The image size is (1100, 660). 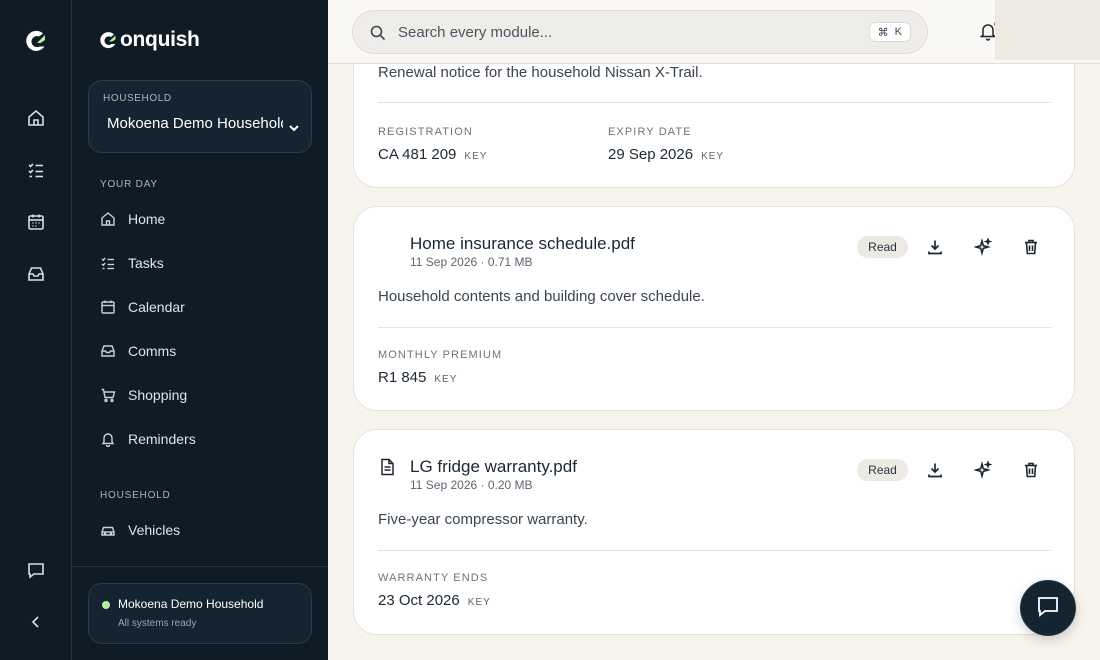 I want to click on sidebar-item-label: Home, so click(x=147, y=219).